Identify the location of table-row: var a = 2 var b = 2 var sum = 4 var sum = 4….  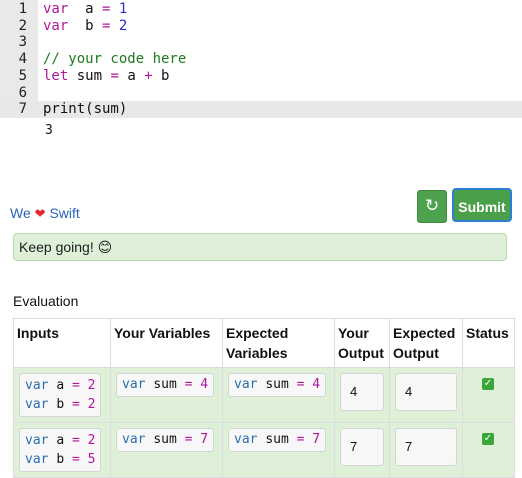
(264, 395).